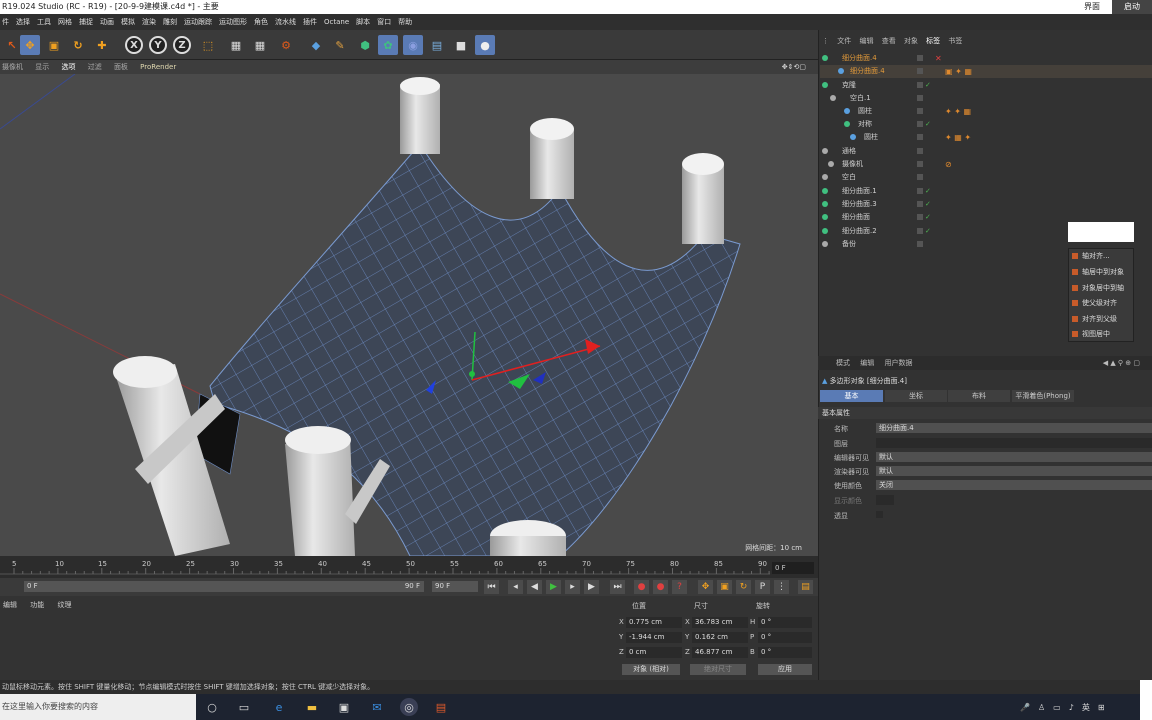 This screenshot has height=720, width=1152. Describe the element at coordinates (261, 22) in the screenshot. I see `menu-character: 角色` at that location.